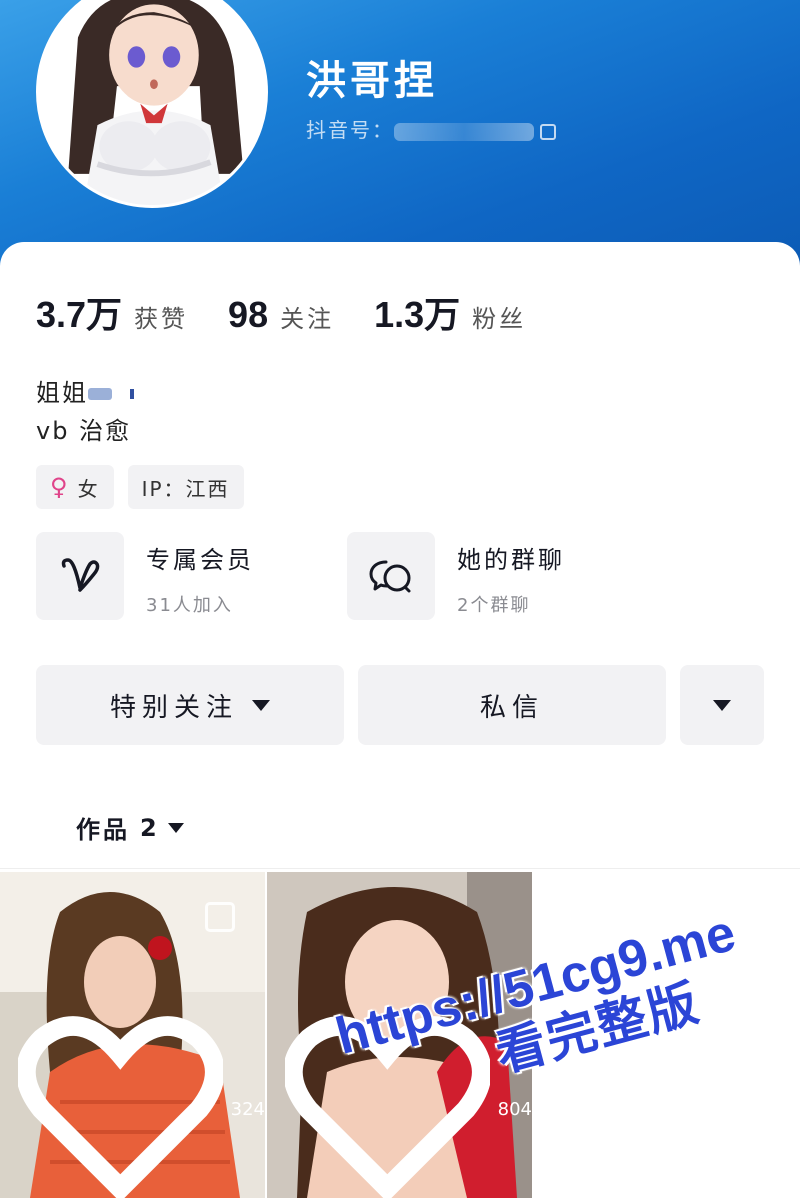  I want to click on female-icon: ♀, so click(60, 487).